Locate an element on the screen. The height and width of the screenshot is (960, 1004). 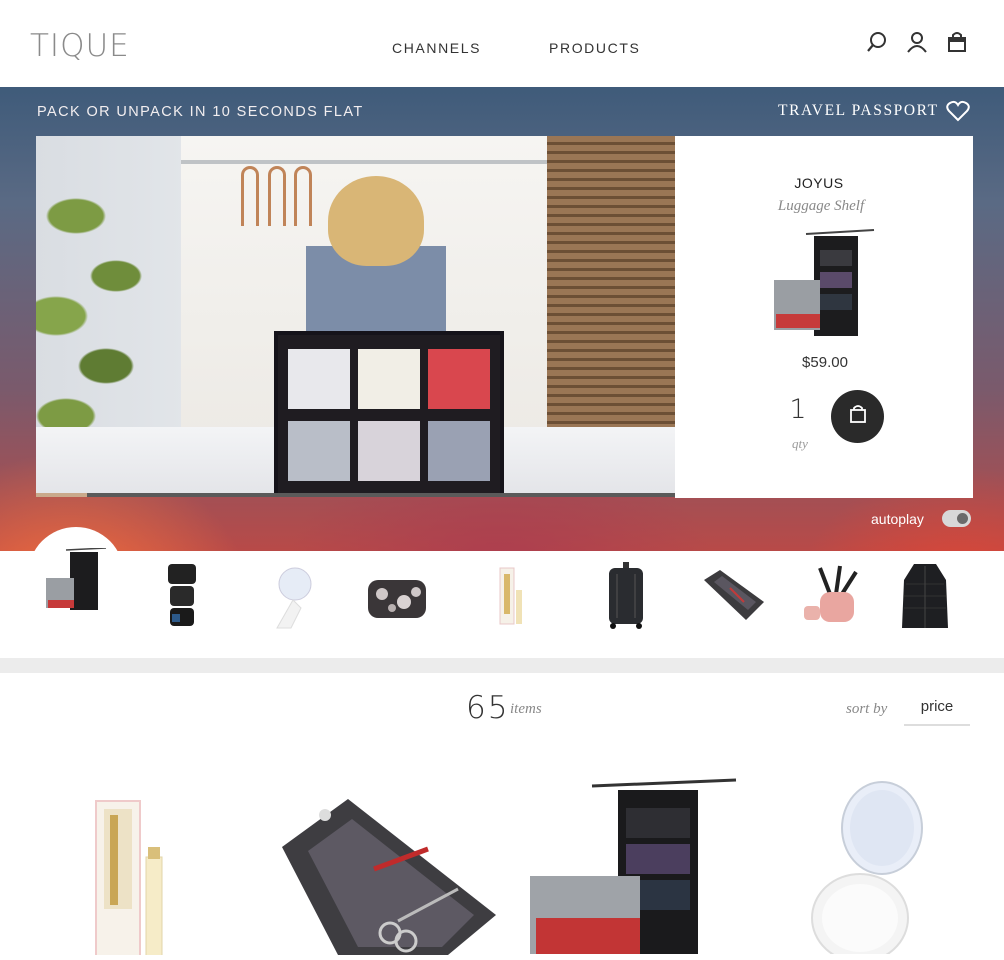
featured-product-card: JOYUS Luggage Shelf $59.00 1 qty is located at coordinates (824, 317).